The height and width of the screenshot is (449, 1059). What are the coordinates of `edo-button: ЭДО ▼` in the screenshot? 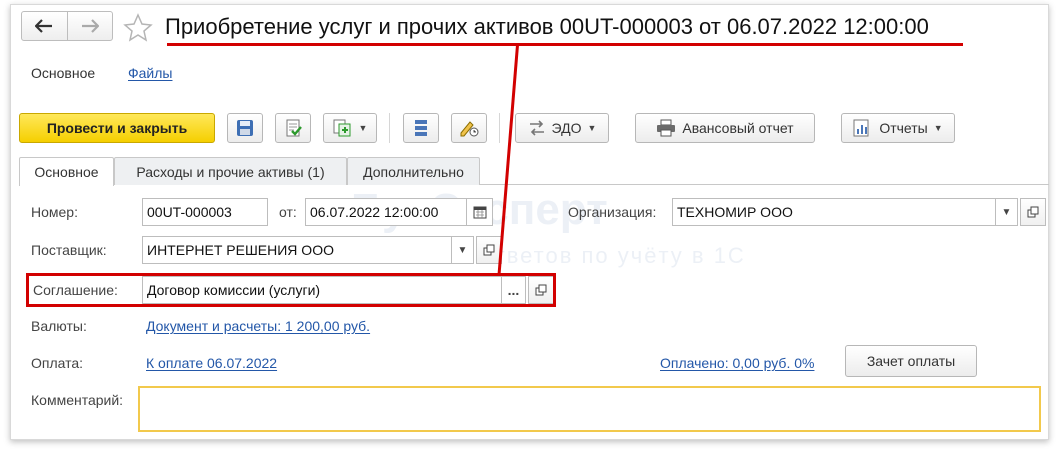 It's located at (562, 128).